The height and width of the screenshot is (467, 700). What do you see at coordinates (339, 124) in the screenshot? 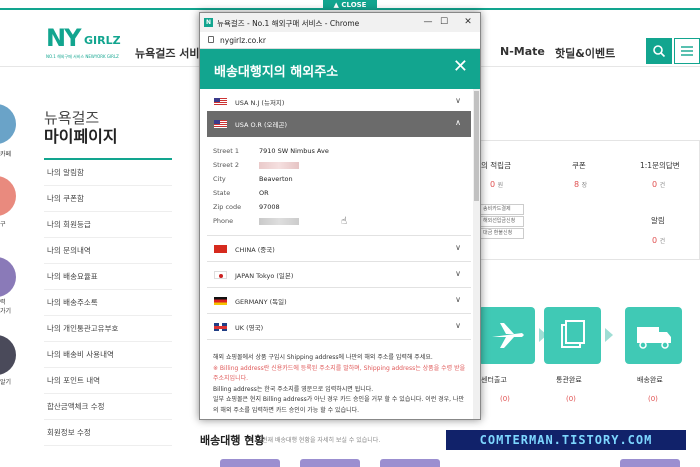
I see `country-row-usa-or: USA O.R (오레곤) ∧` at bounding box center [339, 124].